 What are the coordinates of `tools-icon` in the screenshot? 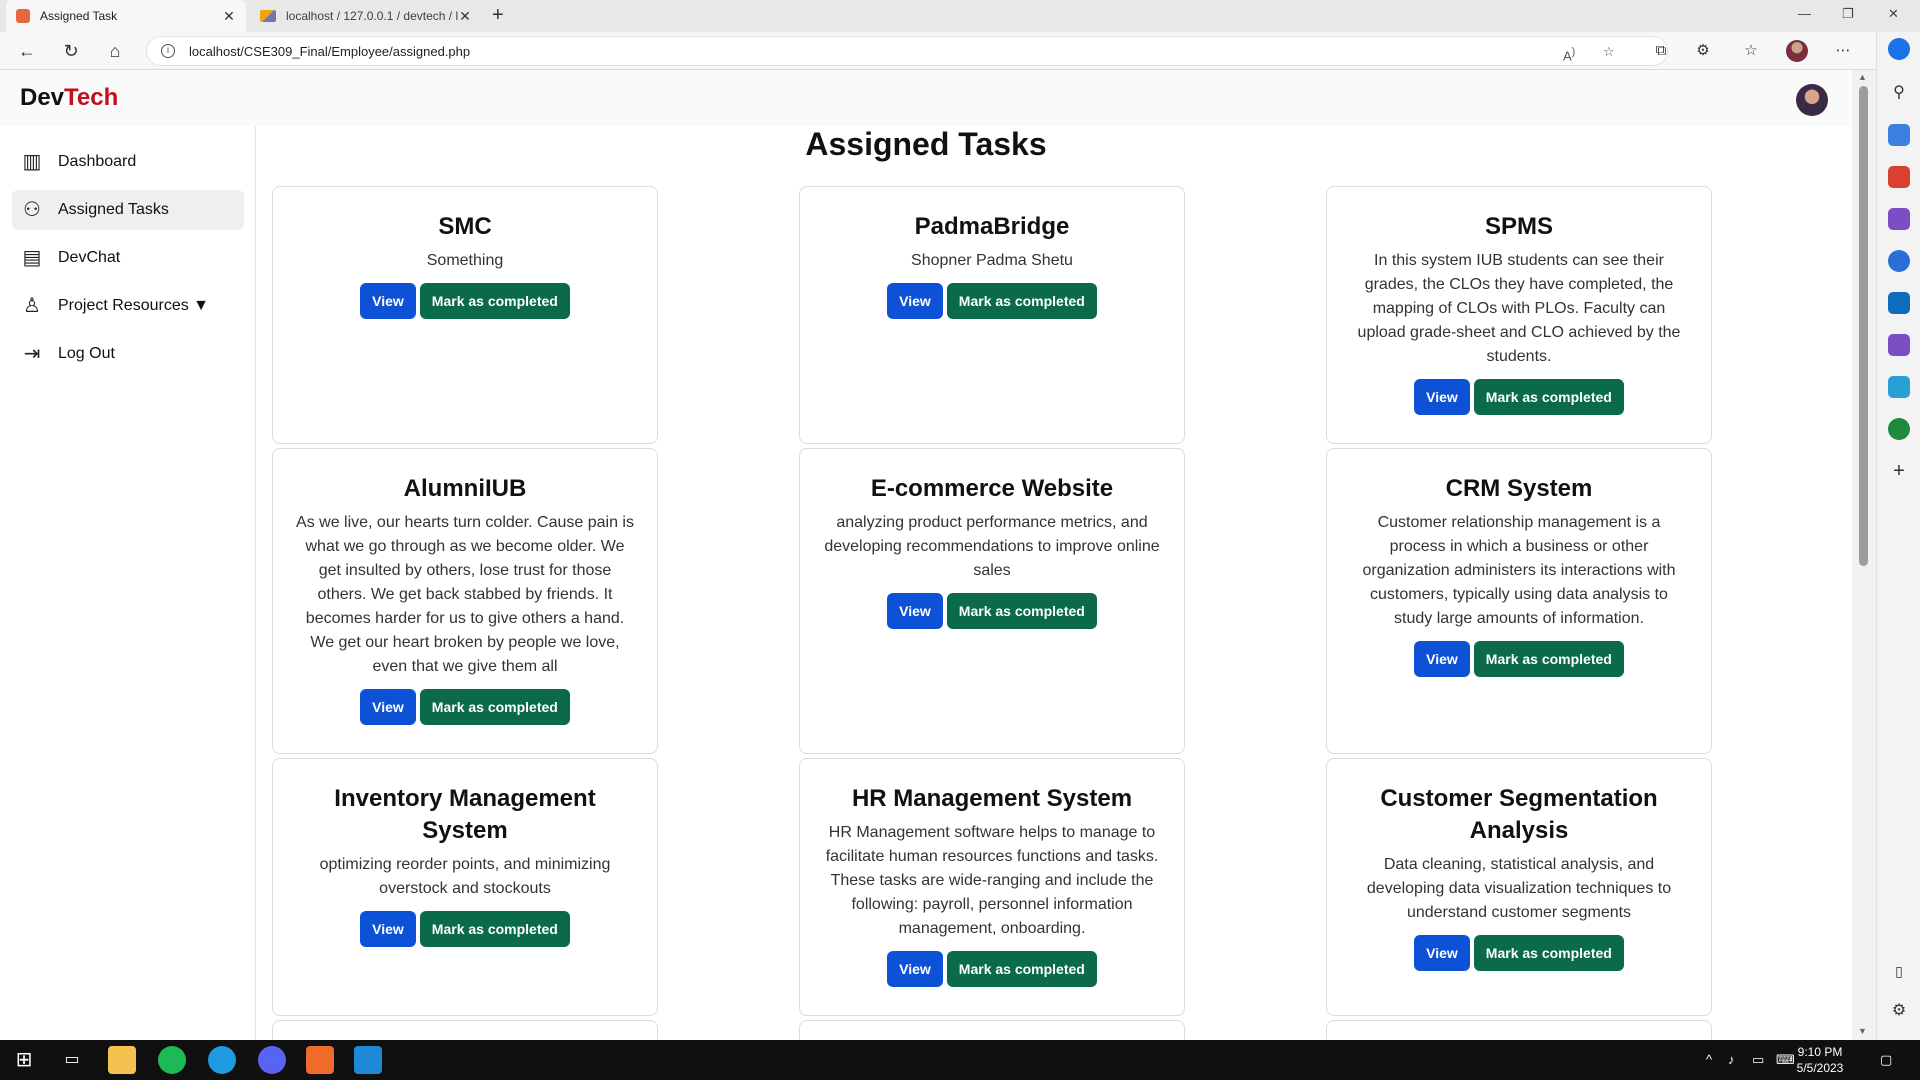 It's located at (1899, 177).